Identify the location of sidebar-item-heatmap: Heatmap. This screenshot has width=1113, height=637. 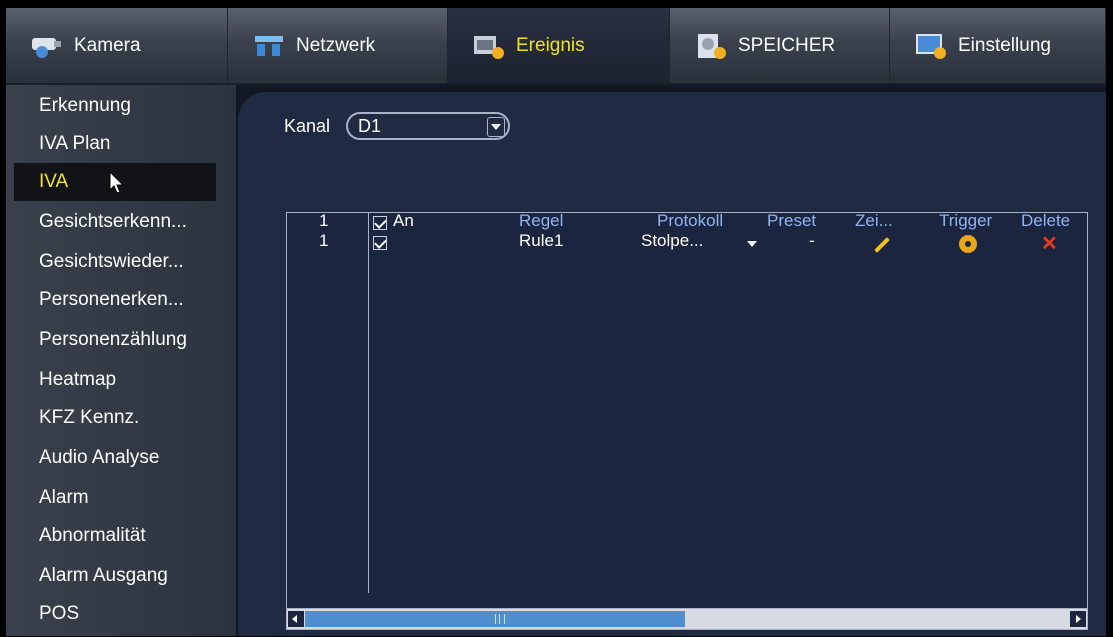
(121, 380).